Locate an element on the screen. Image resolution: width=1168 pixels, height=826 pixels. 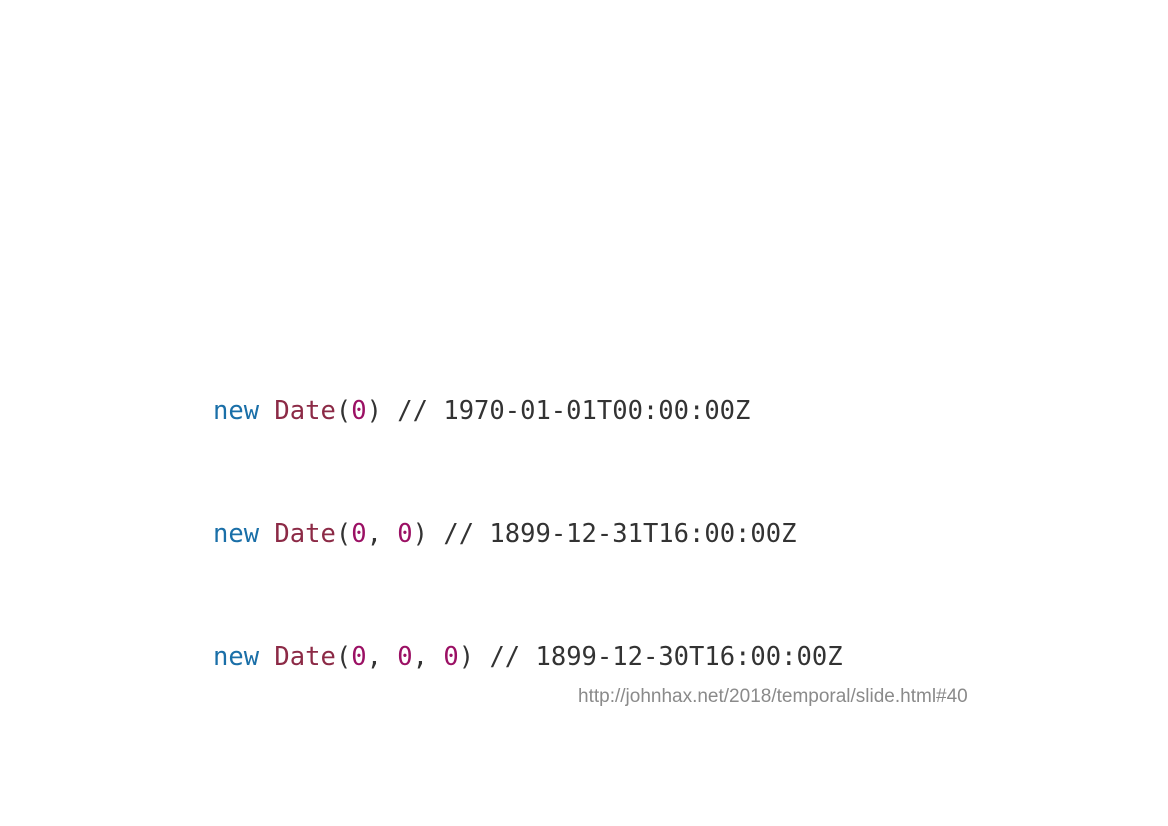
code-line-1: new Date(0) // 1970-01-01T00:00:00Z is located at coordinates (482, 411).